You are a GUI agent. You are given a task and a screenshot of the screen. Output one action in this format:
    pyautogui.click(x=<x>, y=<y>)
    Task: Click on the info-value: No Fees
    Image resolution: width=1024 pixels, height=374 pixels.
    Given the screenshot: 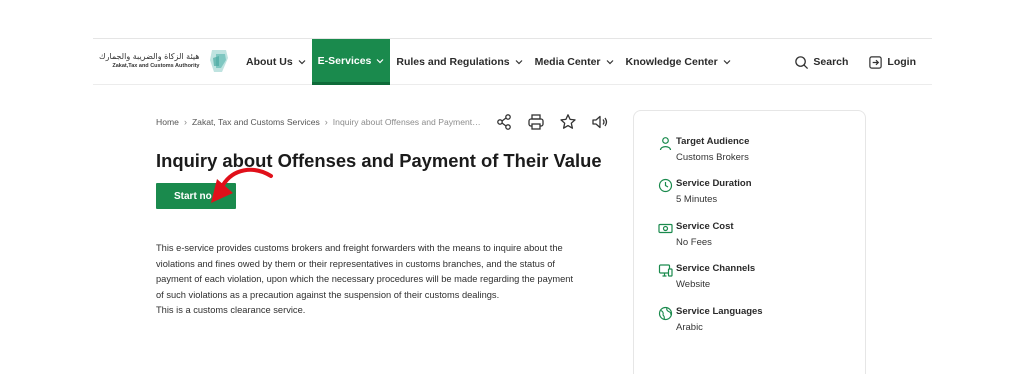 What is the action you would take?
    pyautogui.click(x=694, y=242)
    